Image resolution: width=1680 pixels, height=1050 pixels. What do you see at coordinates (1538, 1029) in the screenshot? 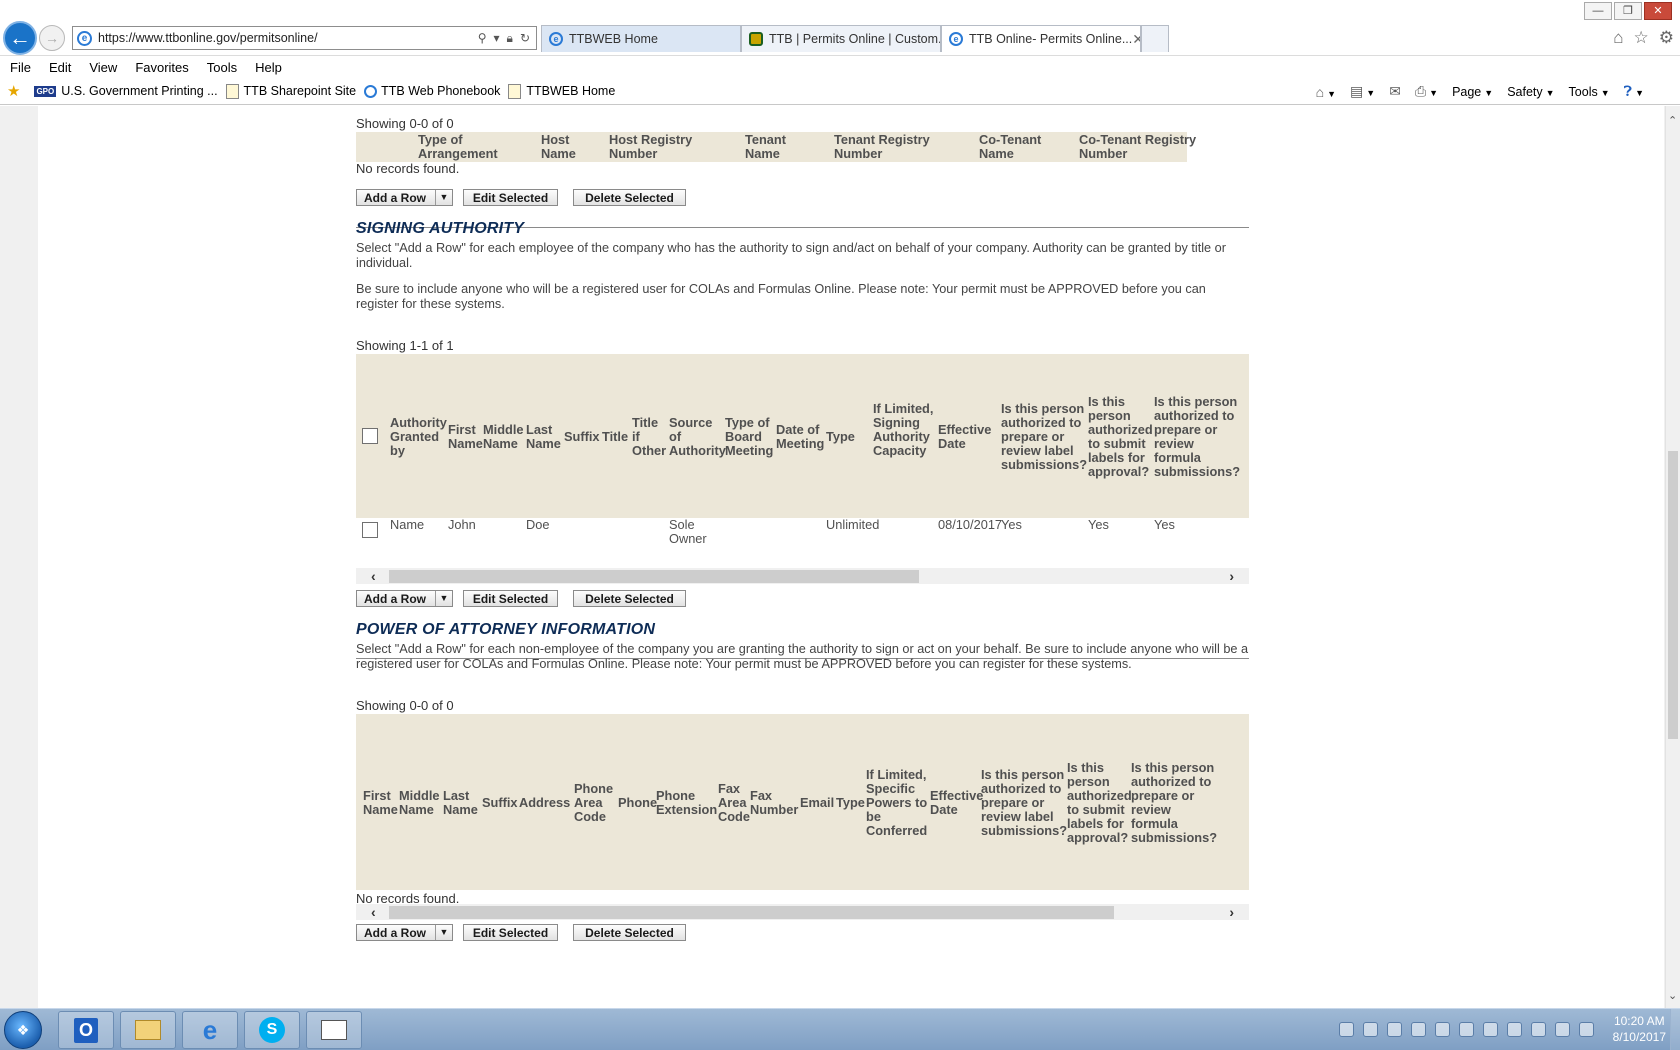
I see `key-tray-icon` at bounding box center [1538, 1029].